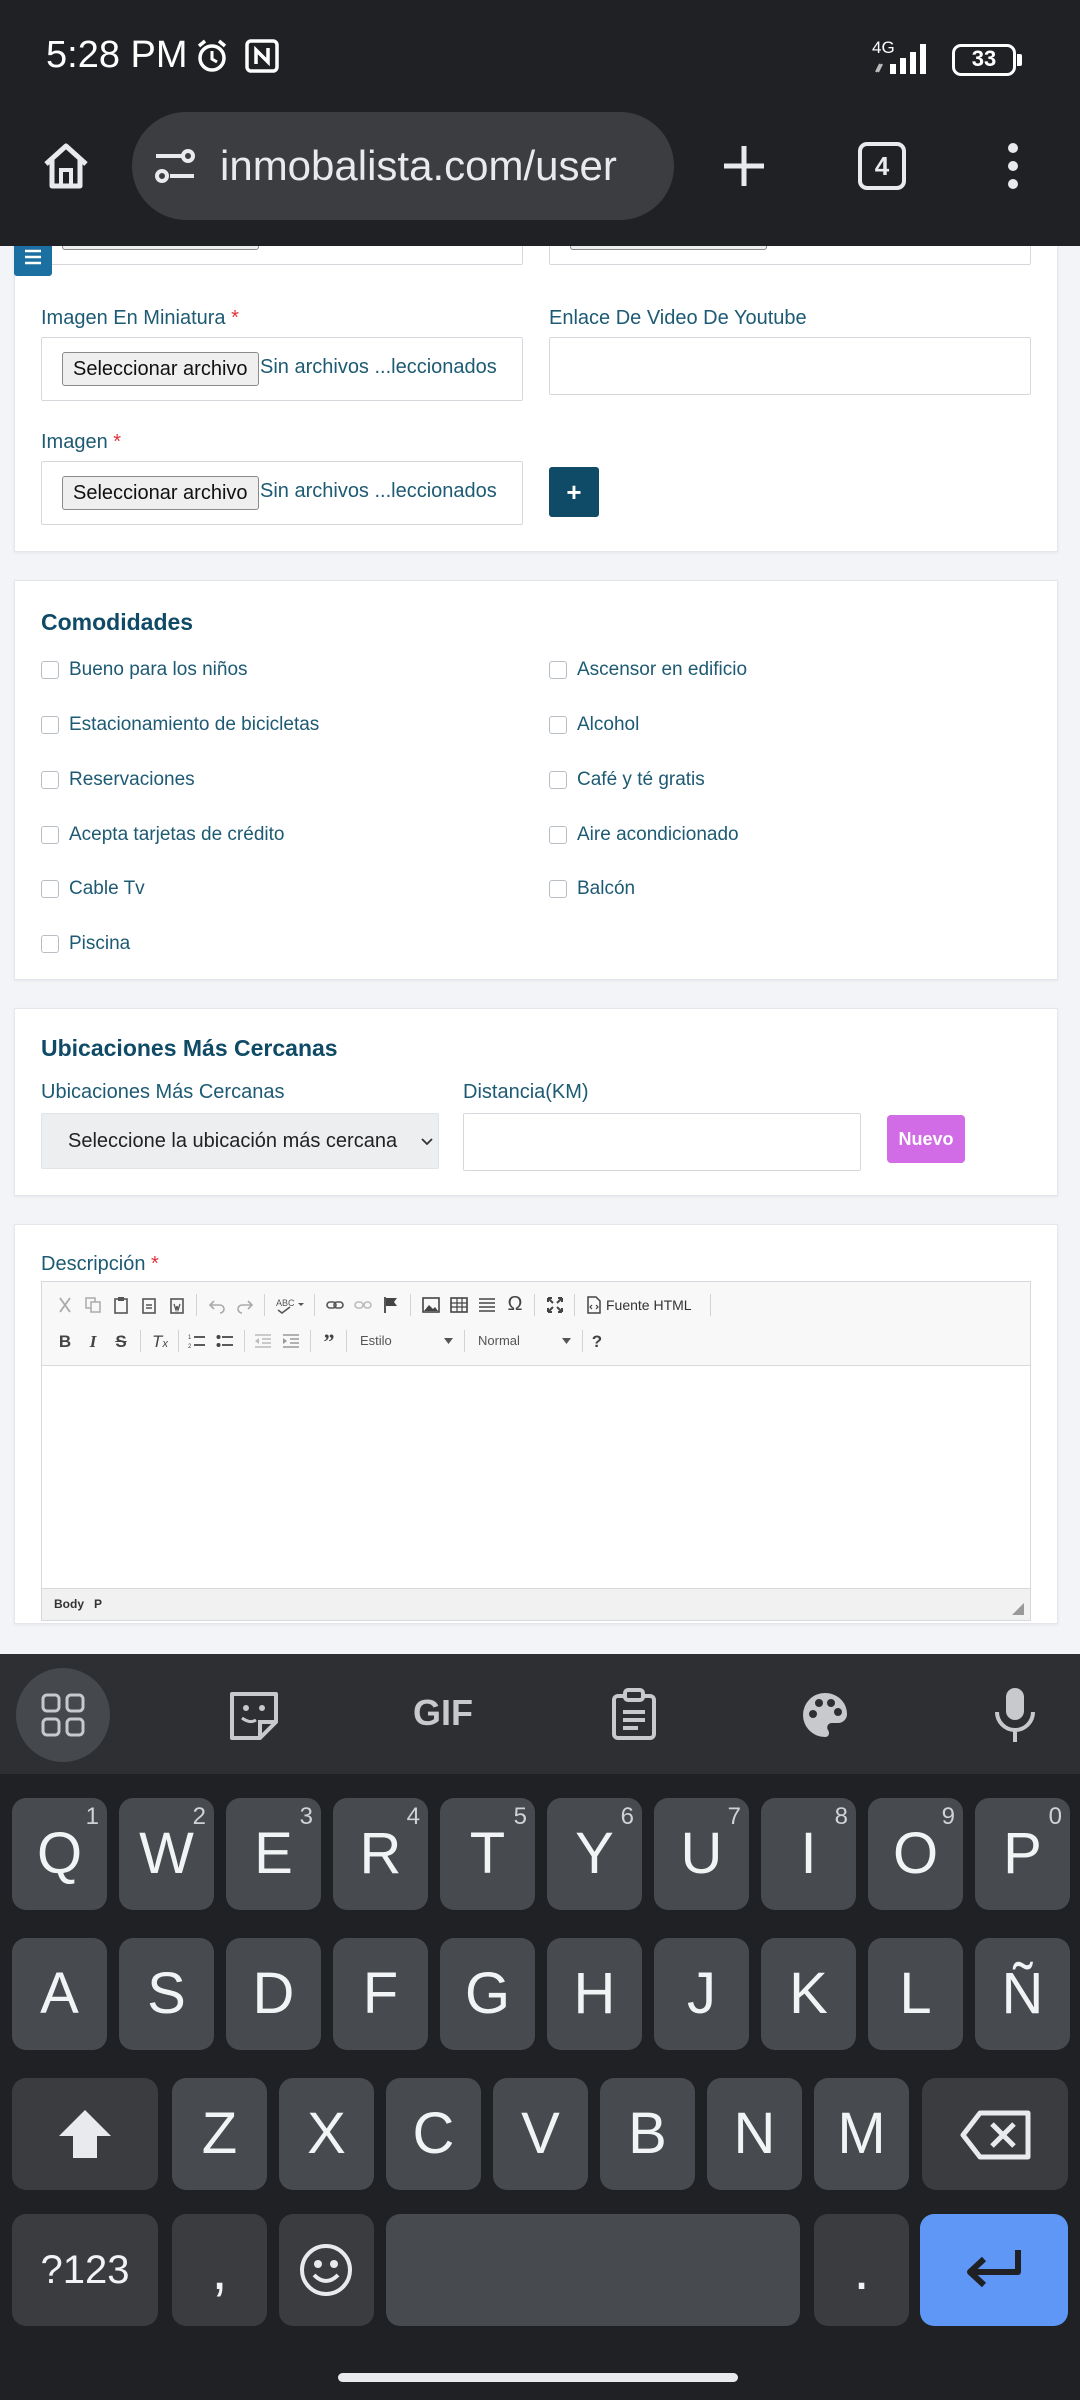 The width and height of the screenshot is (1080, 2400). What do you see at coordinates (380, 1854) in the screenshot?
I see `key-r: 4R` at bounding box center [380, 1854].